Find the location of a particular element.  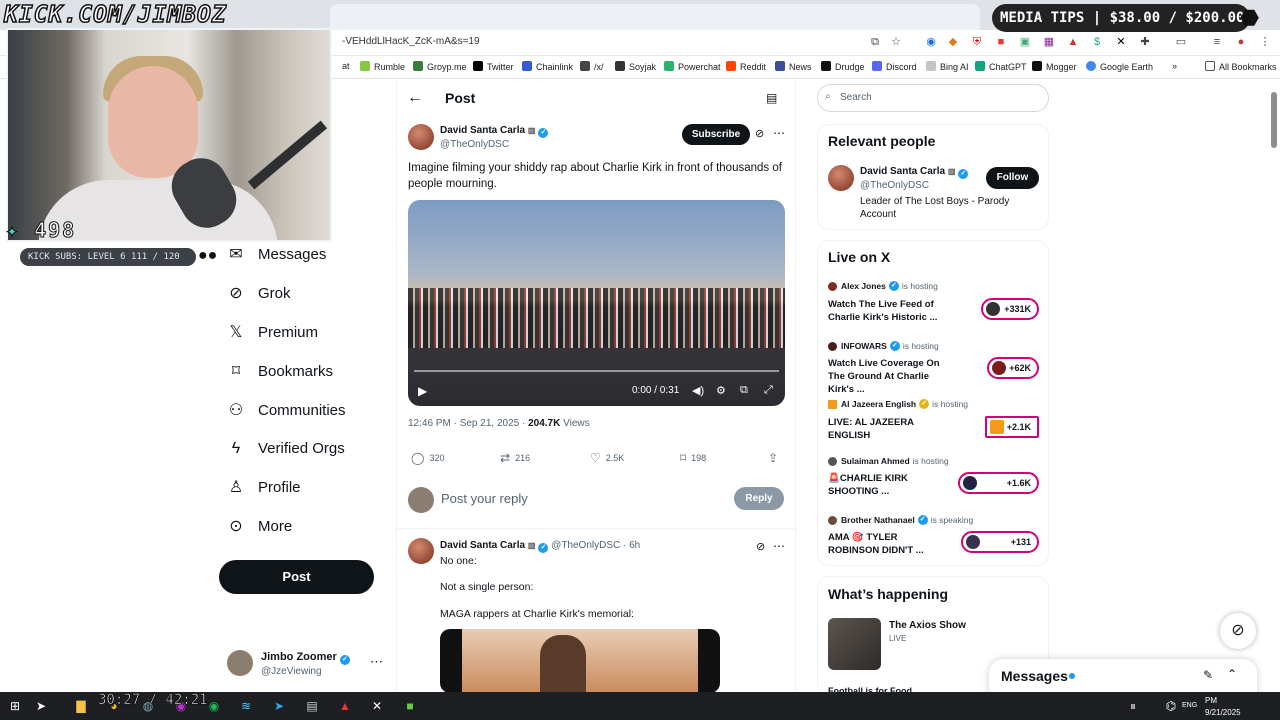

profile-name: Jimbo Zoomer ✓ is located at coordinates (305, 658).